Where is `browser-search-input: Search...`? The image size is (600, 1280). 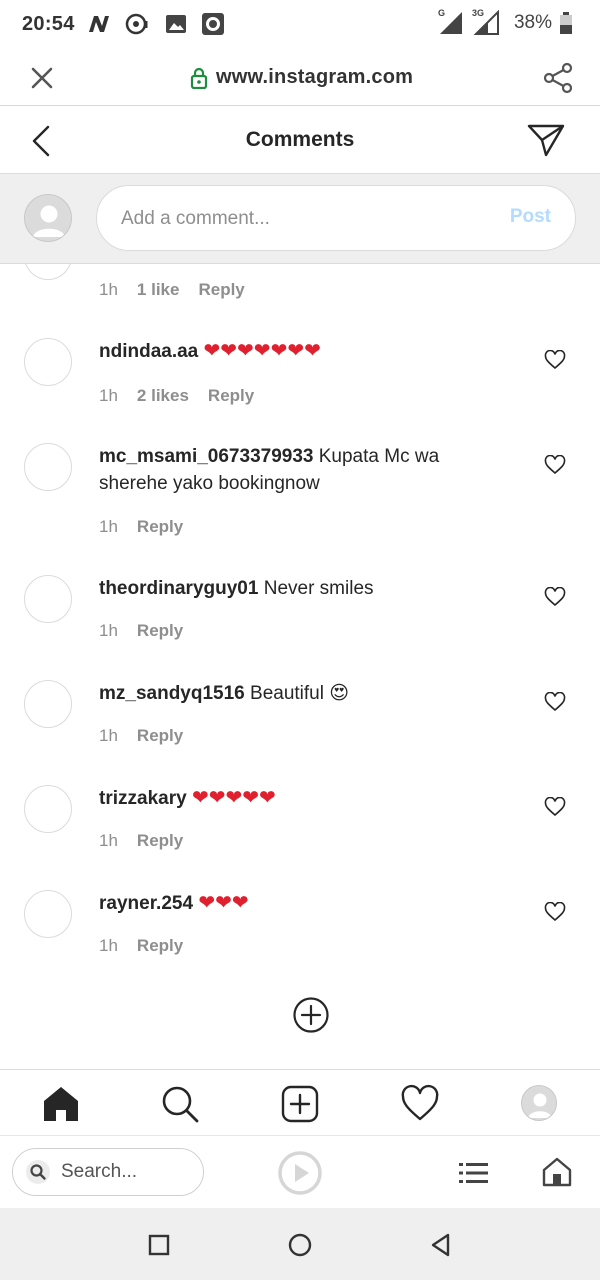
browser-search-input: Search... is located at coordinates (108, 1172).